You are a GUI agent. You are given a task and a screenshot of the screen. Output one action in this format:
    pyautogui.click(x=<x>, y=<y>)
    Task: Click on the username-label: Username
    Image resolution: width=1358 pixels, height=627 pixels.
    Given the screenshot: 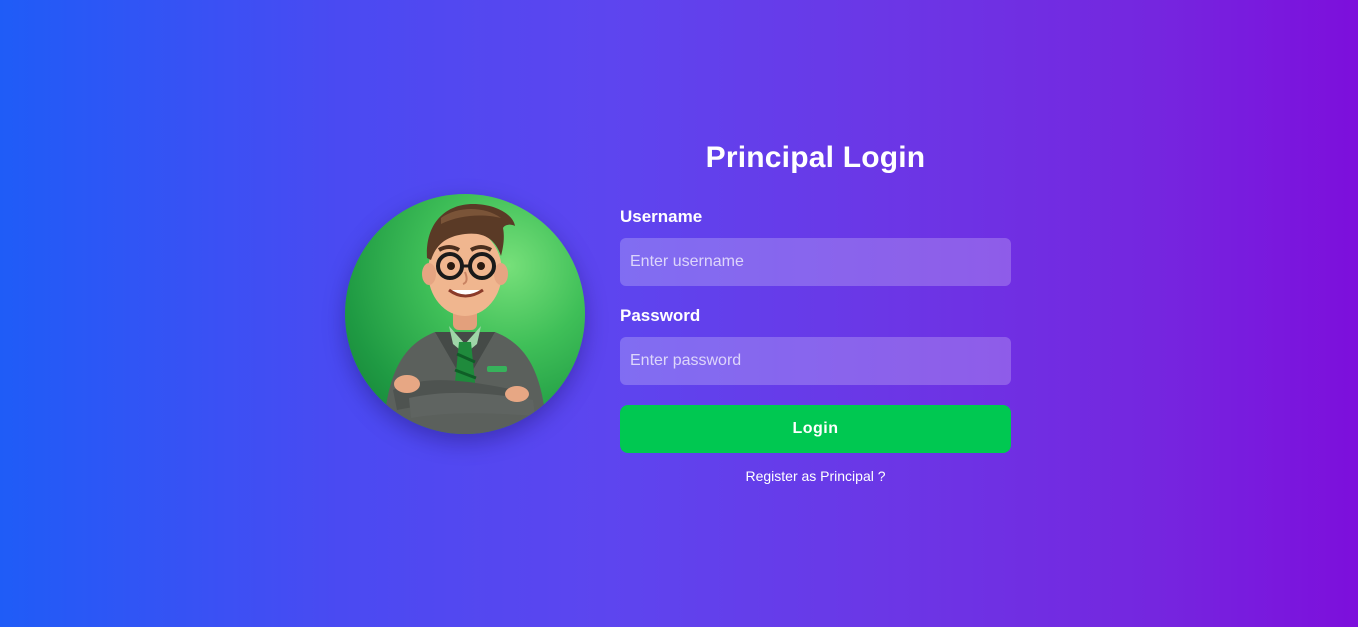 What is the action you would take?
    pyautogui.click(x=661, y=216)
    